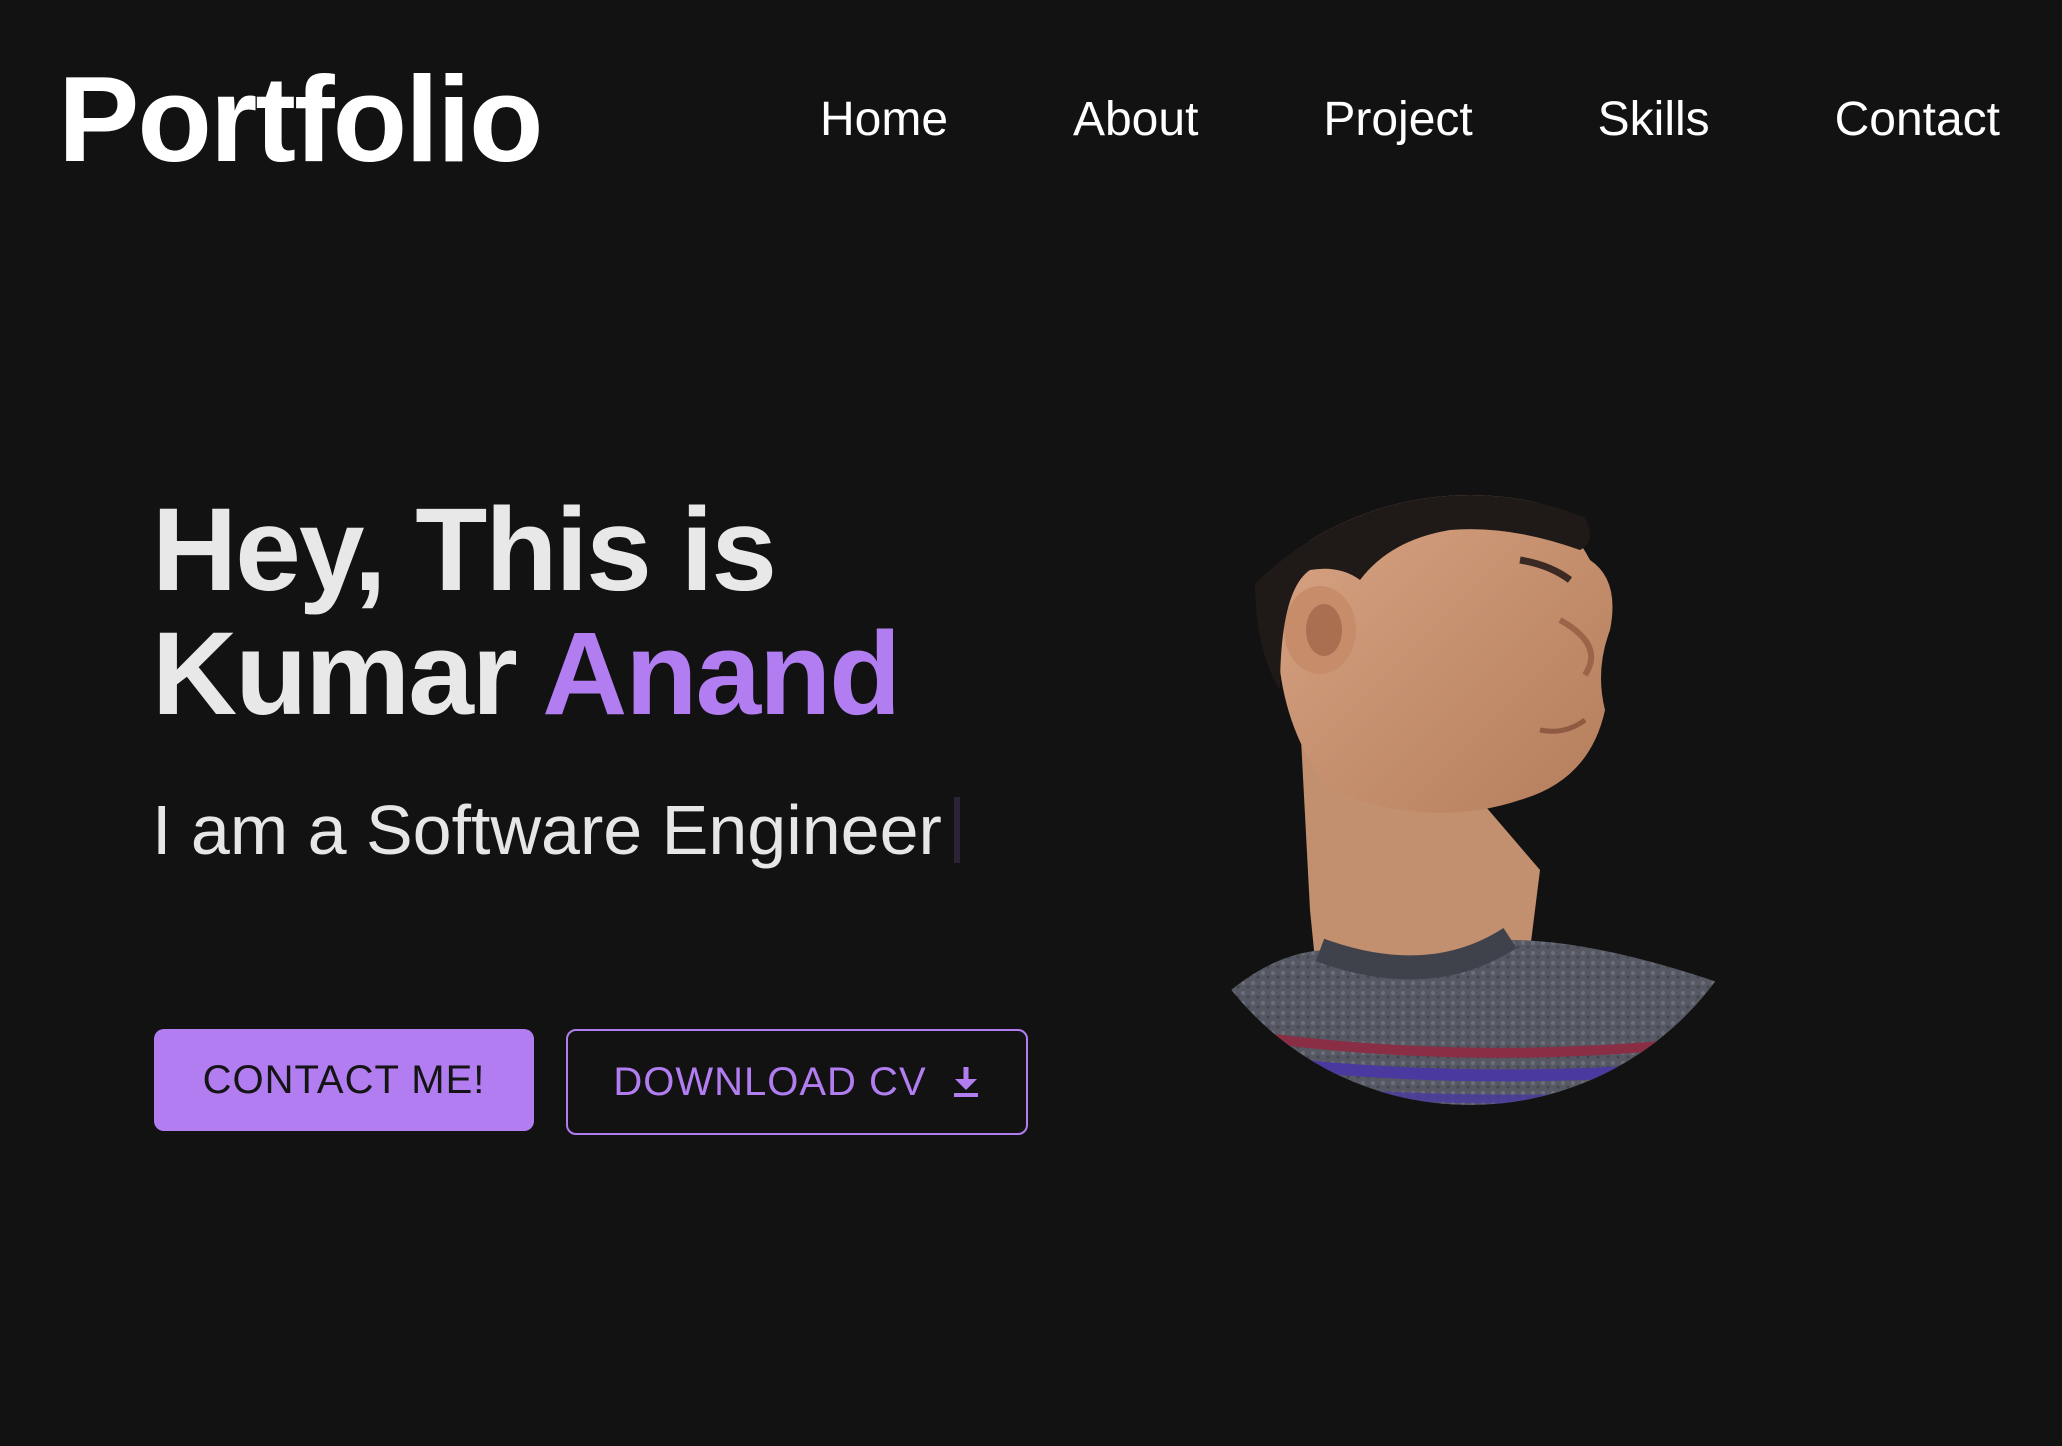 Image resolution: width=2062 pixels, height=1446 pixels. Describe the element at coordinates (344, 1080) in the screenshot. I see `contact-me-button: CONTACT ME!` at that location.